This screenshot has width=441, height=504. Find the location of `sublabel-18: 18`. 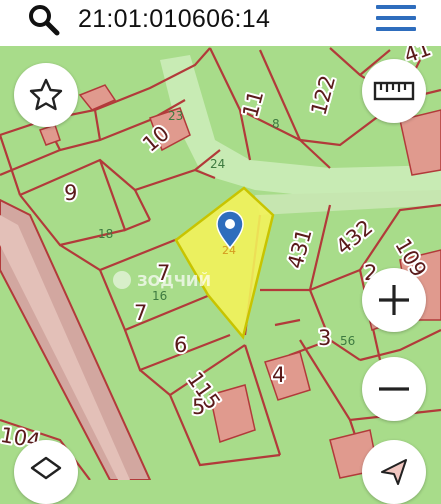

sublabel-18: 18 is located at coordinates (105, 234).